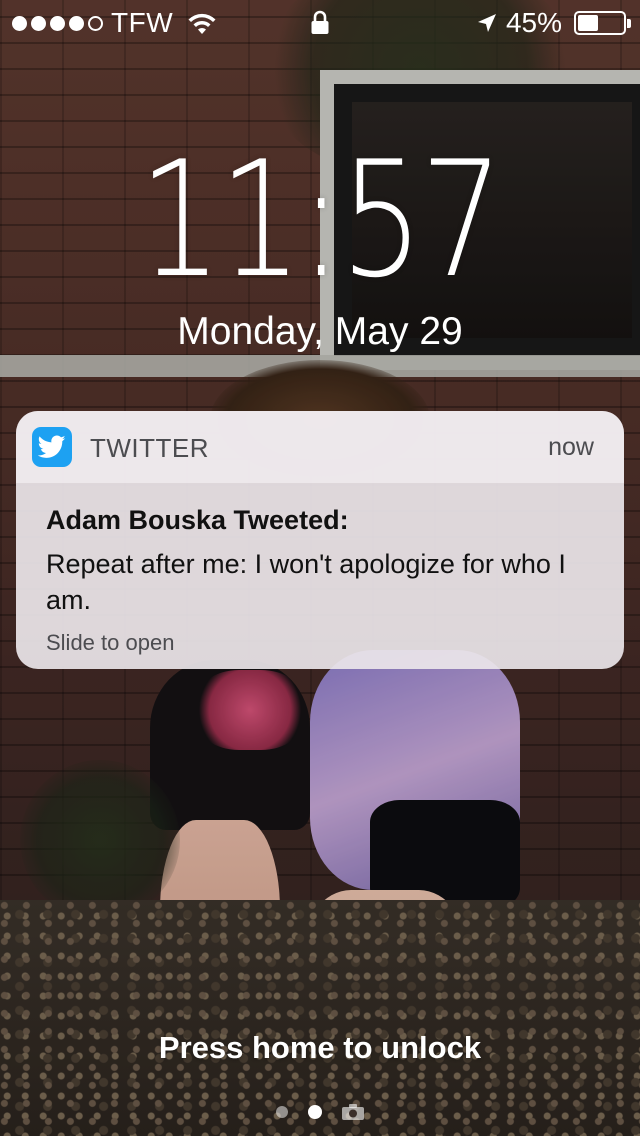 This screenshot has height=1136, width=640. What do you see at coordinates (321, 219) in the screenshot?
I see `lock-screen-clock: 11:57` at bounding box center [321, 219].